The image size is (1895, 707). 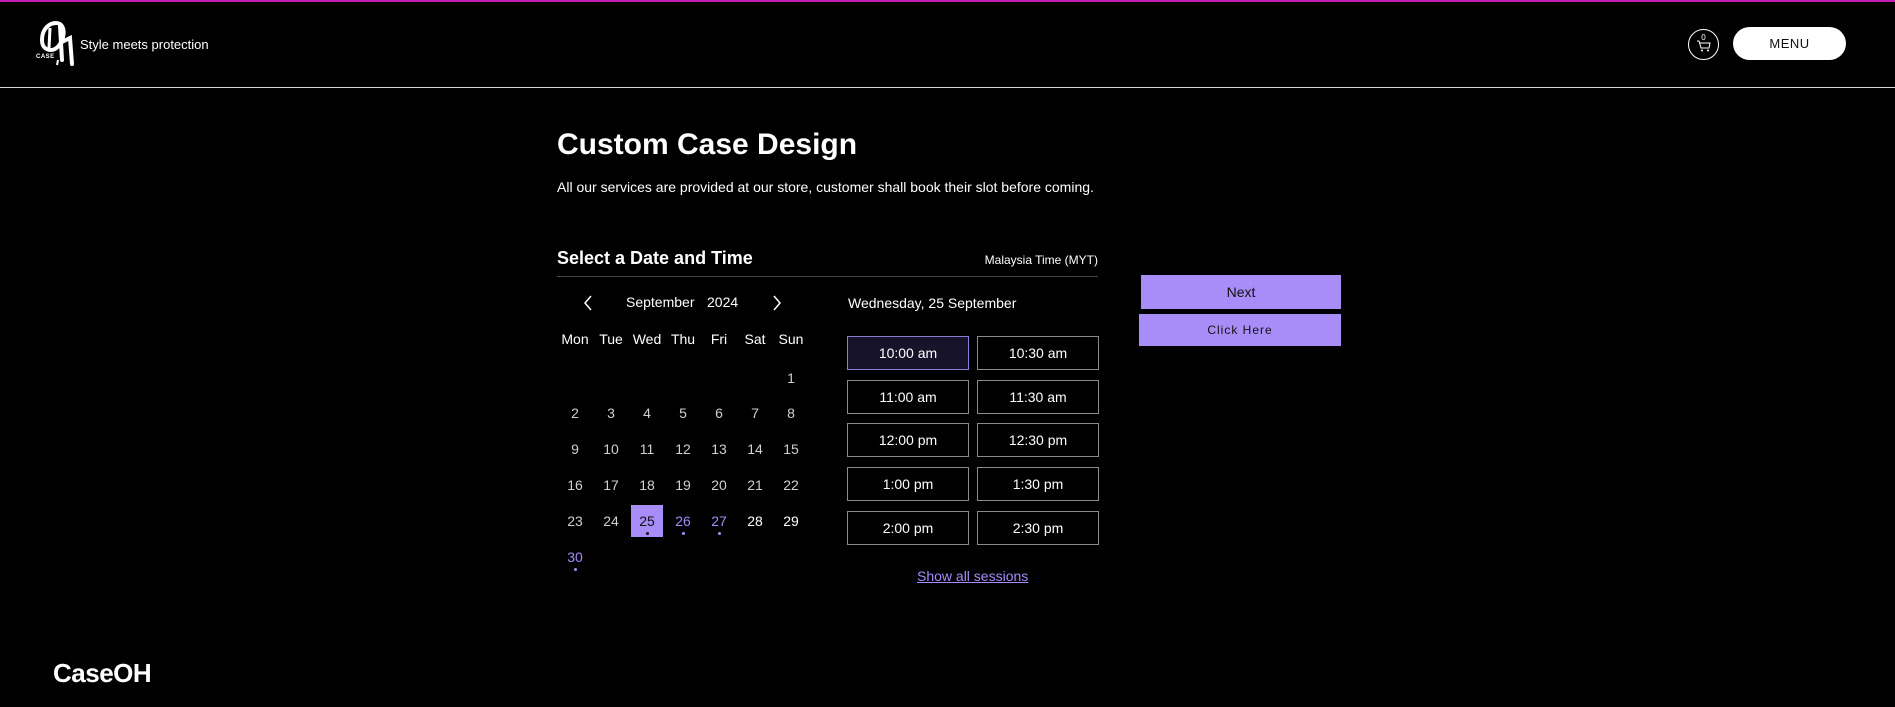 What do you see at coordinates (755, 413) in the screenshot?
I see `calendar-day: 7` at bounding box center [755, 413].